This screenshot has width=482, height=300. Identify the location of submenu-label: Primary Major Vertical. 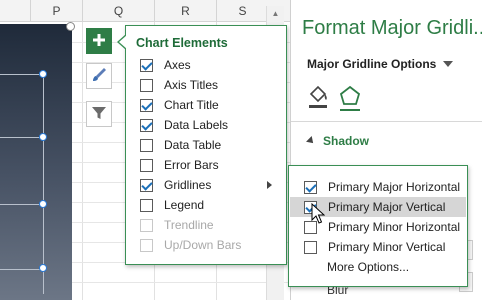
(387, 207).